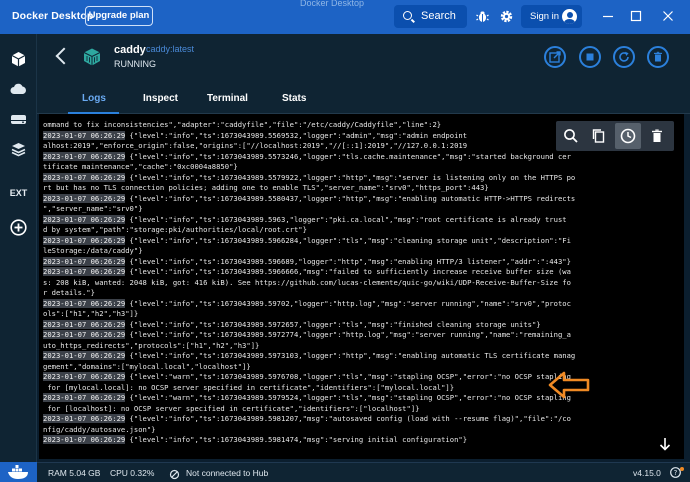  Describe the element at coordinates (18, 59) in the screenshot. I see `containers-icon` at that location.